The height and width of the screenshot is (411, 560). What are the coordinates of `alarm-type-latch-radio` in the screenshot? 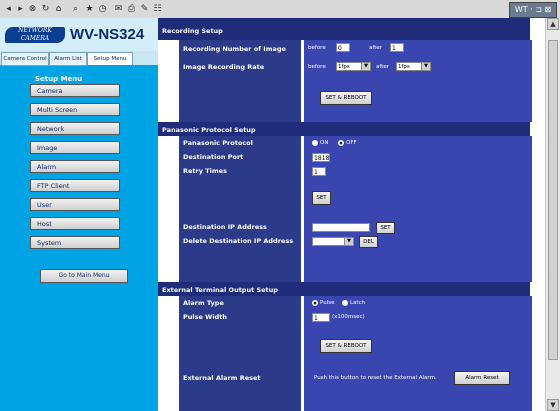 It's located at (345, 303).